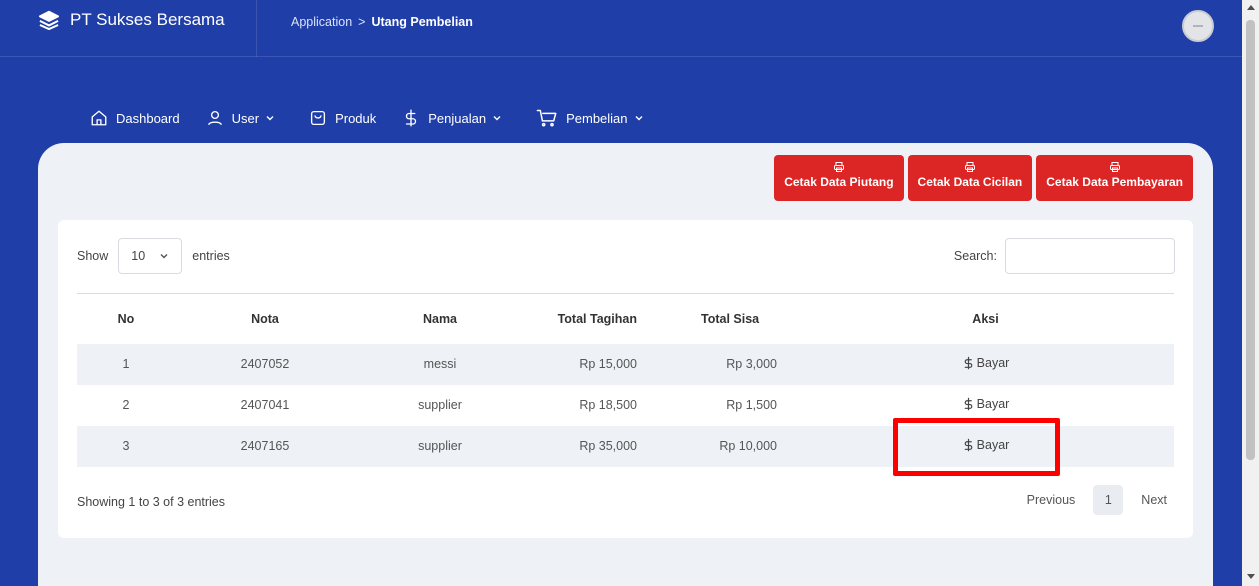  What do you see at coordinates (1251, 7) in the screenshot?
I see `scroll-up-arrow-icon` at bounding box center [1251, 7].